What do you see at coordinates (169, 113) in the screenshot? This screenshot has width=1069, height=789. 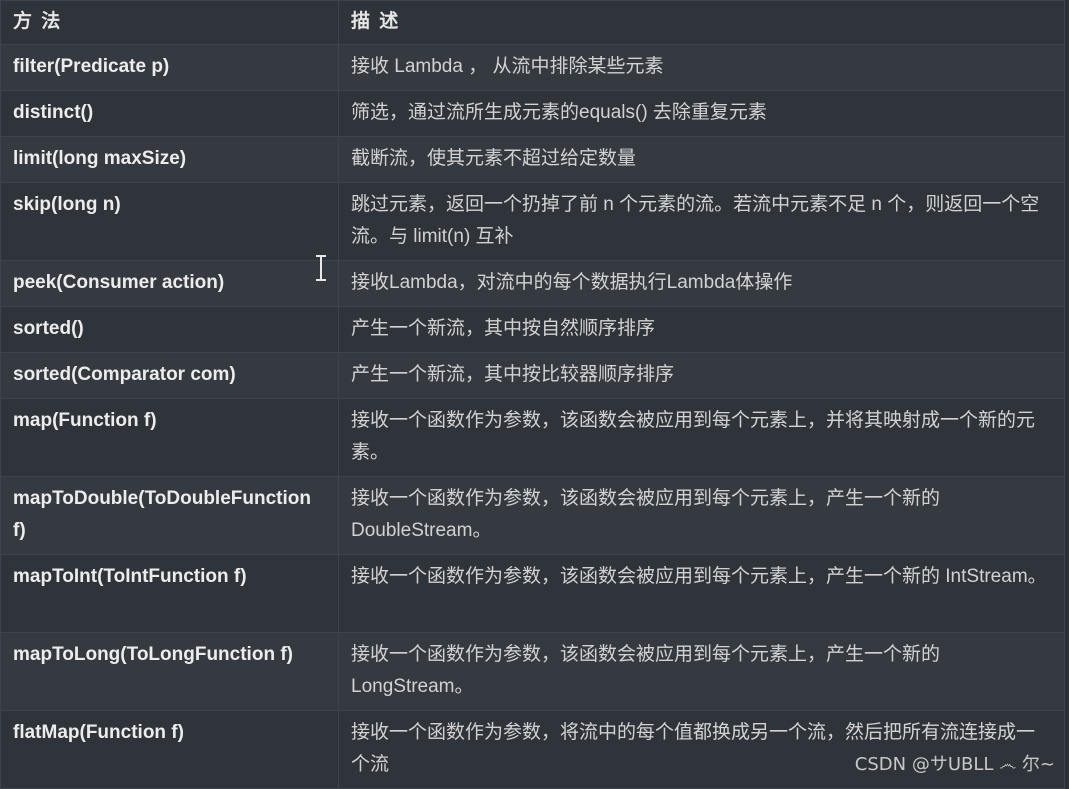 I see `method-cell: distinct()` at bounding box center [169, 113].